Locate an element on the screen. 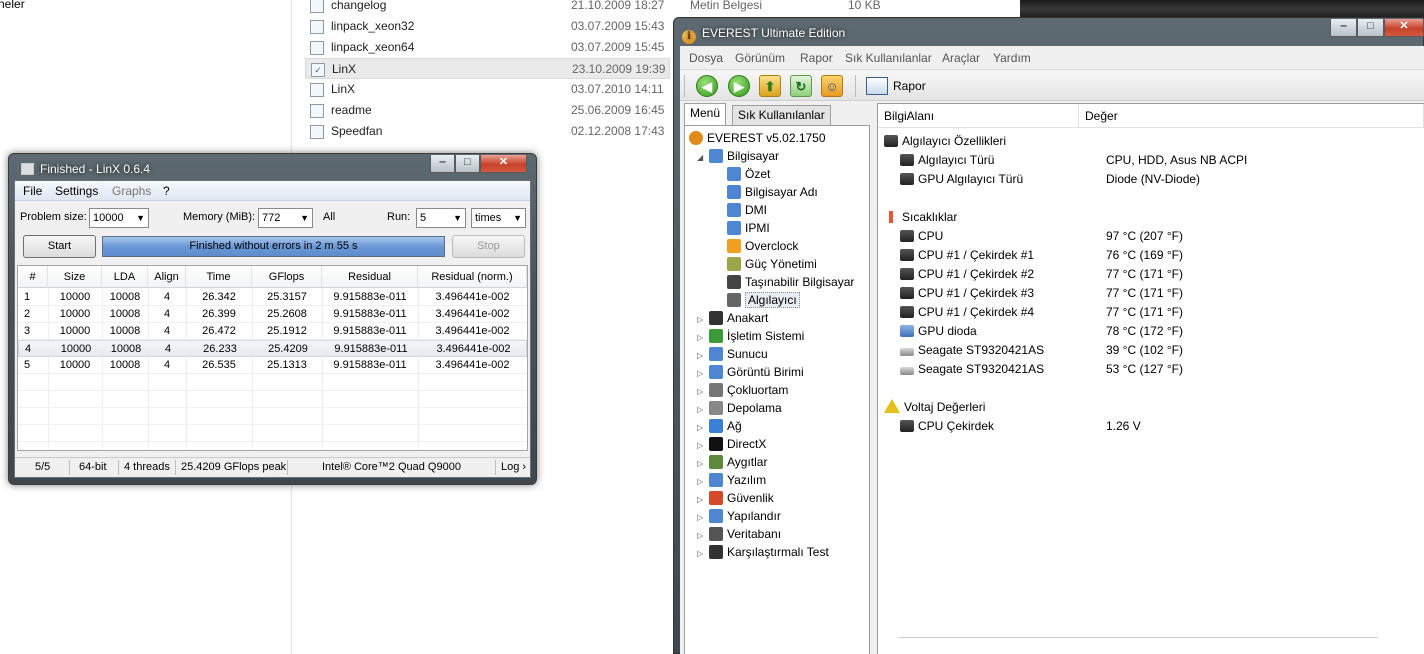 The image size is (1424, 654). group-header: Algılayıcı Özellikleri is located at coordinates (945, 141).